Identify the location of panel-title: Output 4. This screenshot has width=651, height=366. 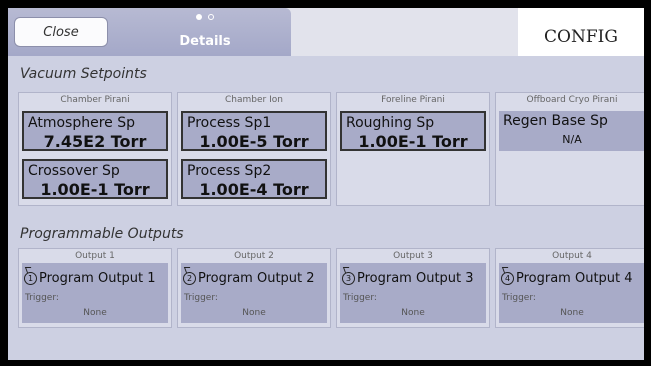
(572, 256).